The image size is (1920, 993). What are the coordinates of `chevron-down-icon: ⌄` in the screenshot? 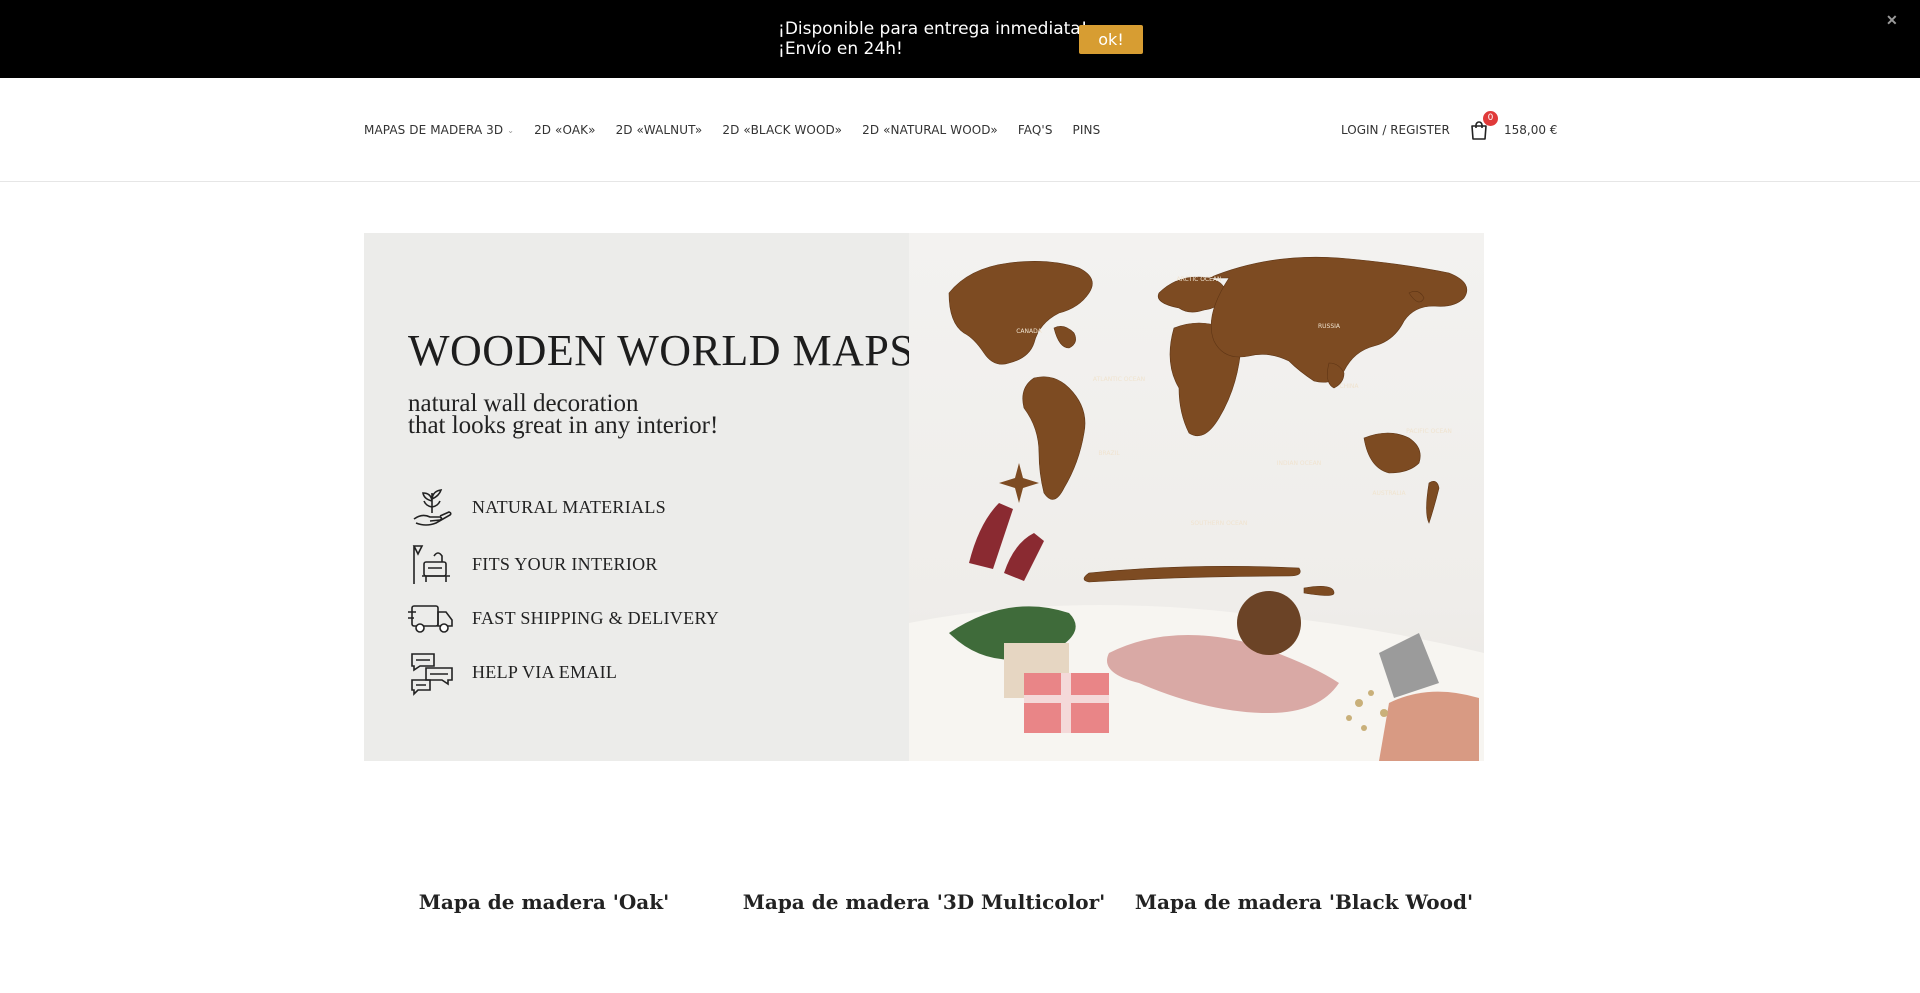 It's located at (511, 130).